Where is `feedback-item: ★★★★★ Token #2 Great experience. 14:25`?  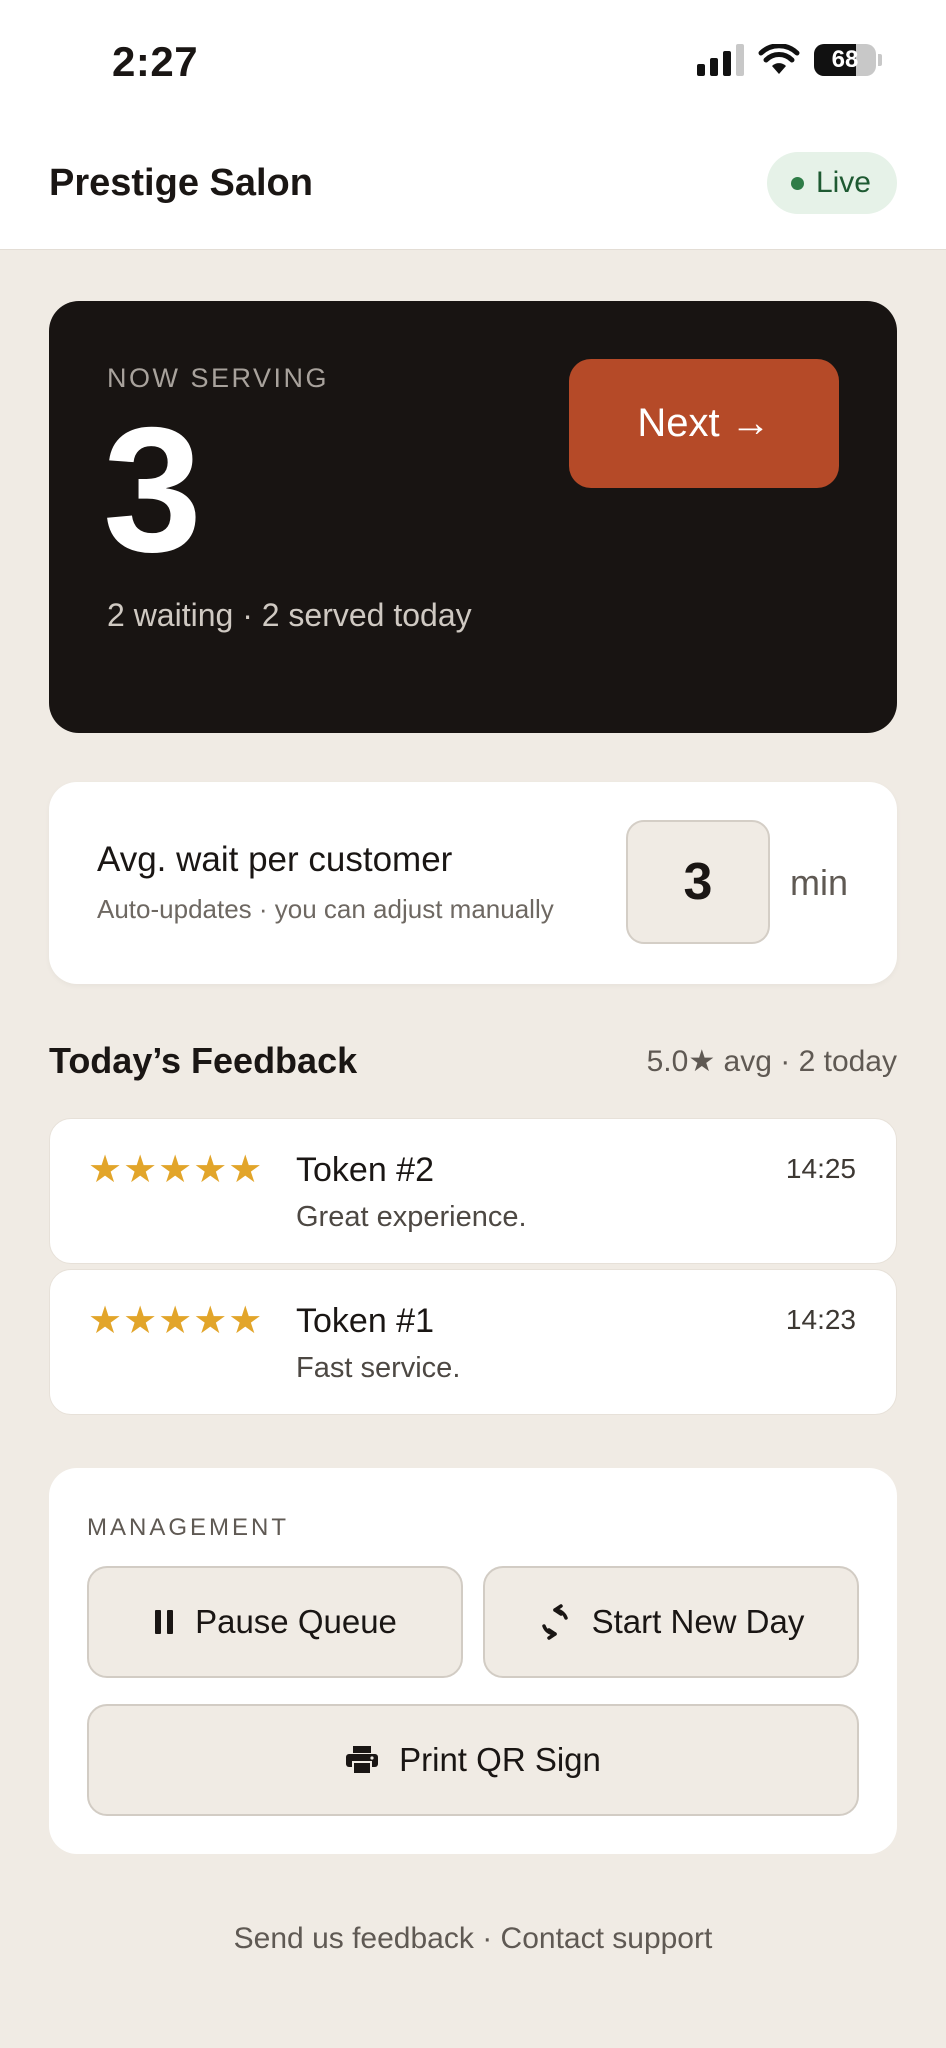 feedback-item: ★★★★★ Token #2 Great experience. 14:25 is located at coordinates (473, 1191).